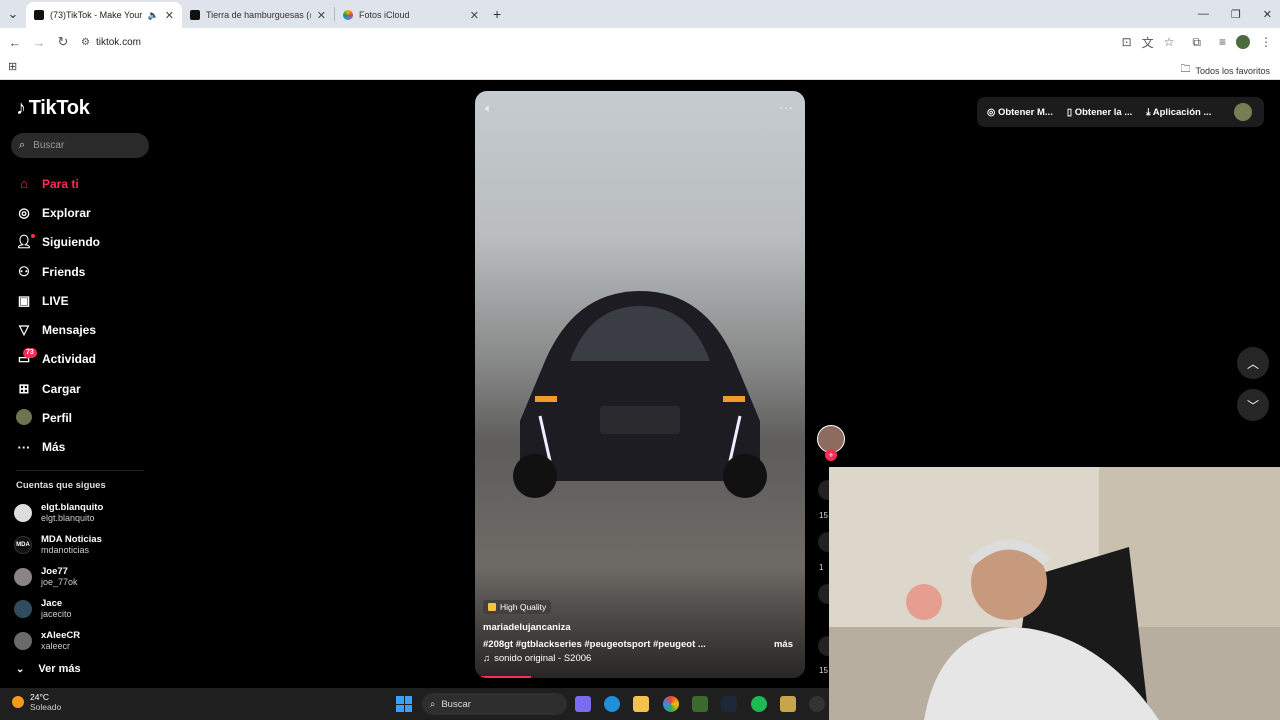 The width and height of the screenshot is (1280, 720). I want to click on following-account: elgt.blanquito elgt.blanquito, so click(84, 513).